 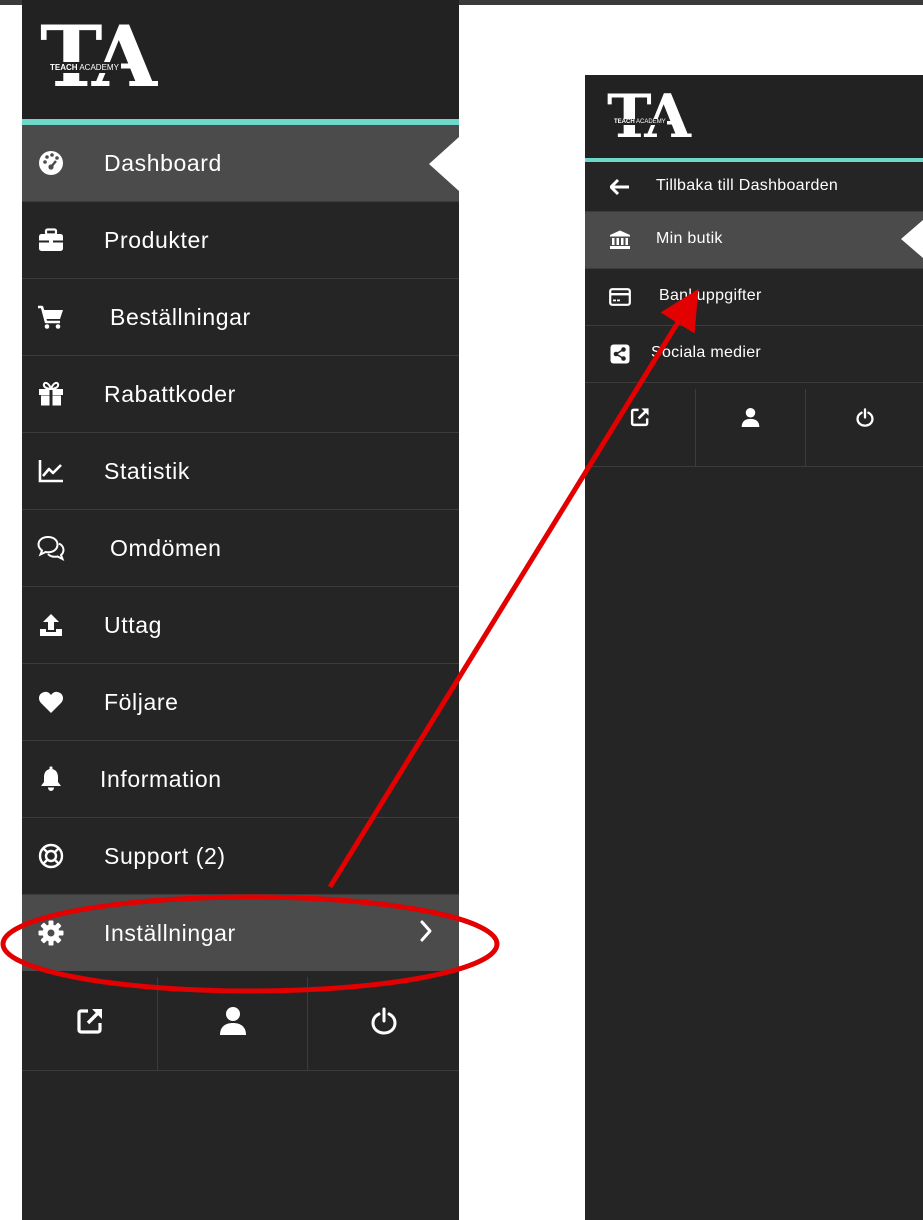 I want to click on menu-item-label: Statistik, so click(x=147, y=471).